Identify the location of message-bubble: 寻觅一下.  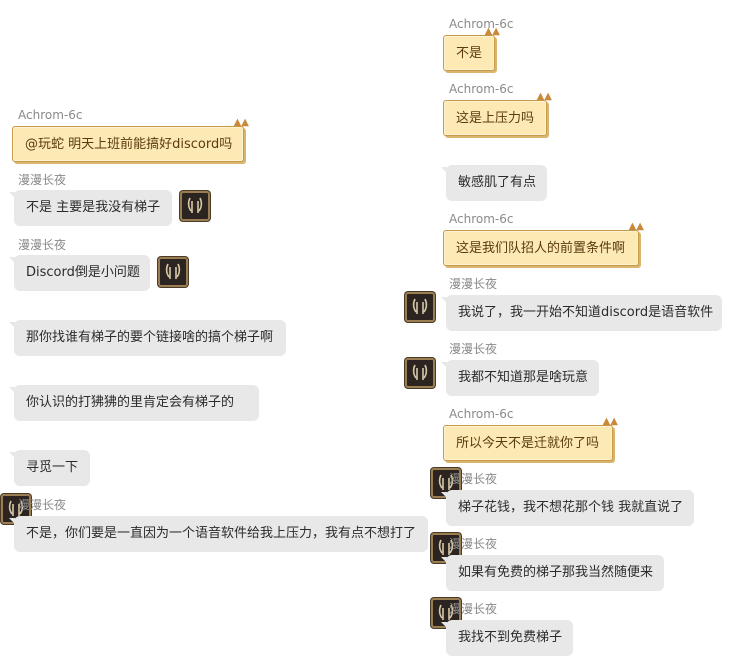
(49, 468).